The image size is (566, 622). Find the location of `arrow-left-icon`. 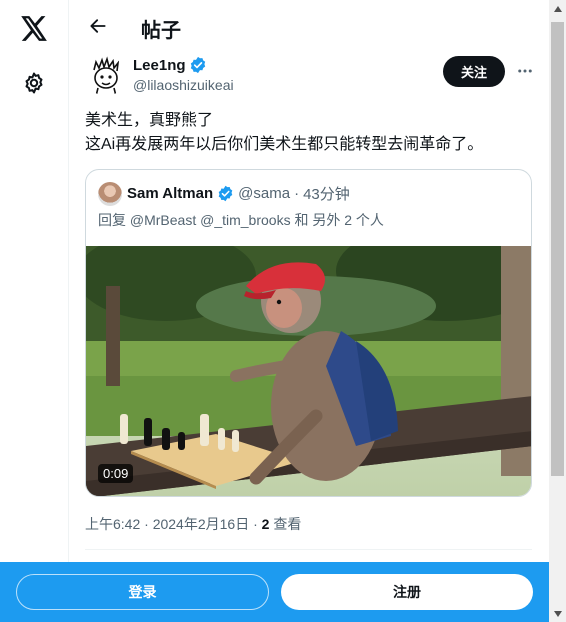

arrow-left-icon is located at coordinates (98, 26).